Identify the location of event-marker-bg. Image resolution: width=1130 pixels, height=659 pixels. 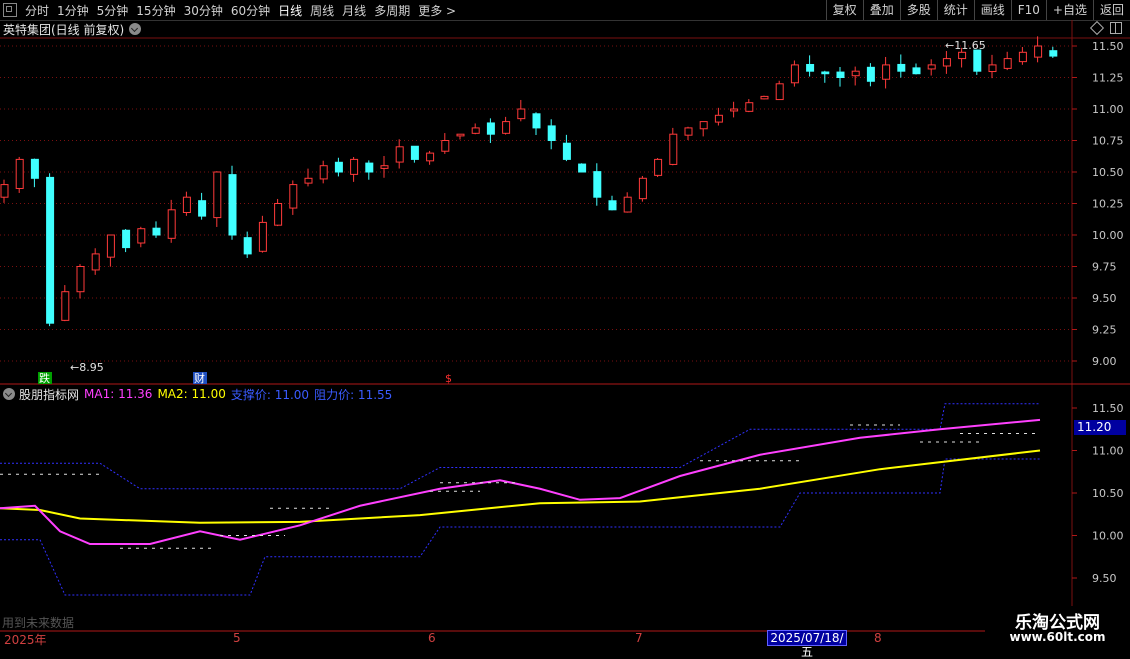
(45, 378).